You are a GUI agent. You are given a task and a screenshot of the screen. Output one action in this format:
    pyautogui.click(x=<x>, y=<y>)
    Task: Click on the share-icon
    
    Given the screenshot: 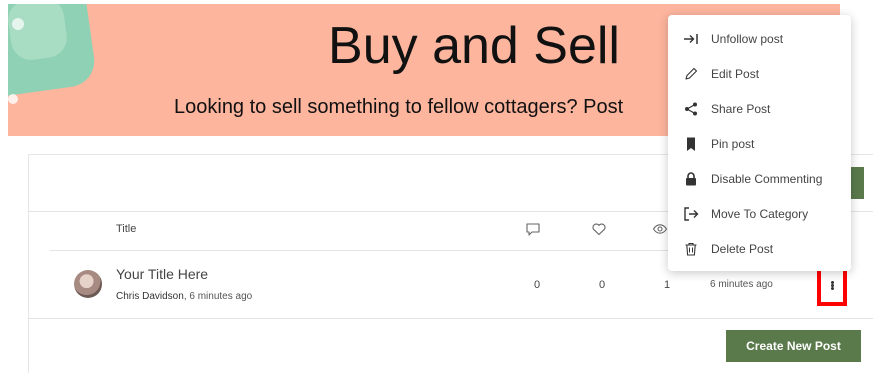 What is the action you would take?
    pyautogui.click(x=691, y=109)
    